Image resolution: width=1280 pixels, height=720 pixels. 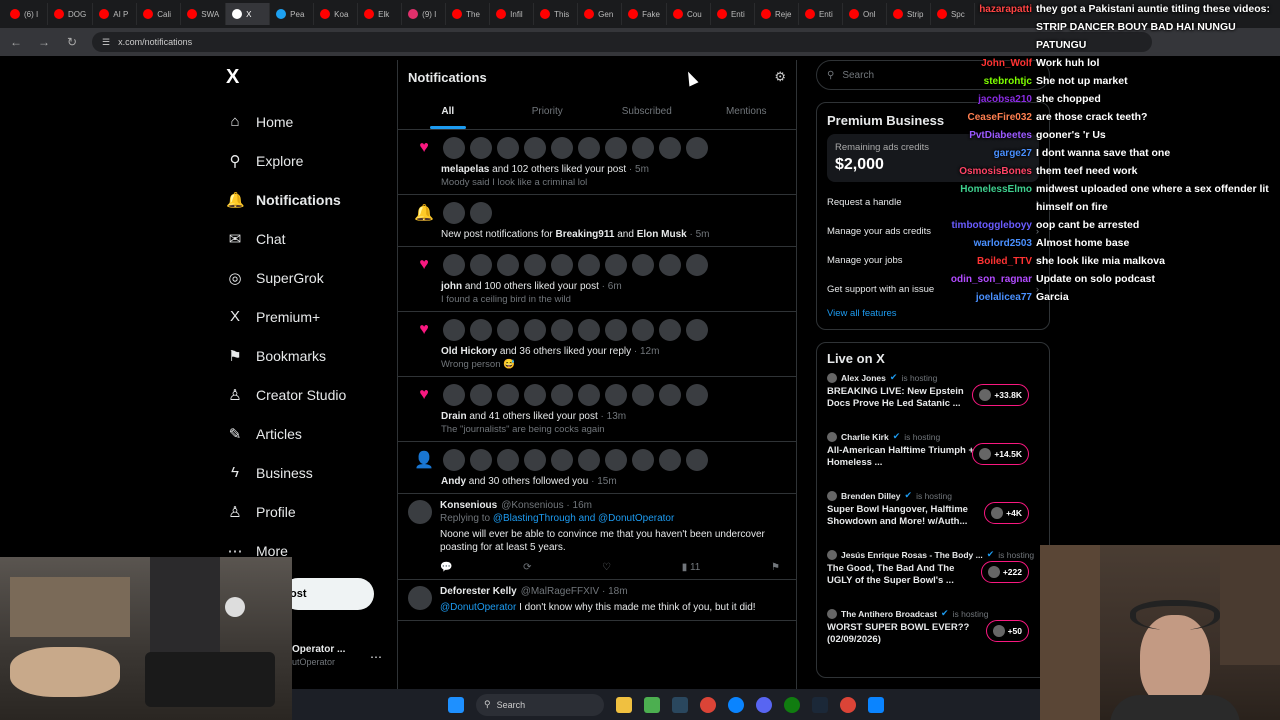 What do you see at coordinates (72, 42) in the screenshot?
I see `reload-icon: ↻` at bounding box center [72, 42].